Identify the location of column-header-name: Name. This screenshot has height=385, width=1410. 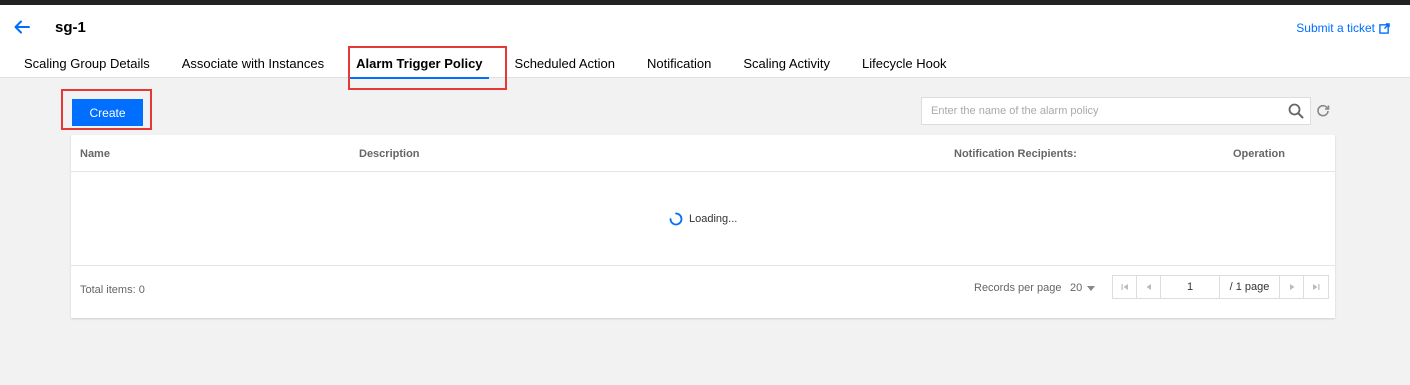
(95, 154).